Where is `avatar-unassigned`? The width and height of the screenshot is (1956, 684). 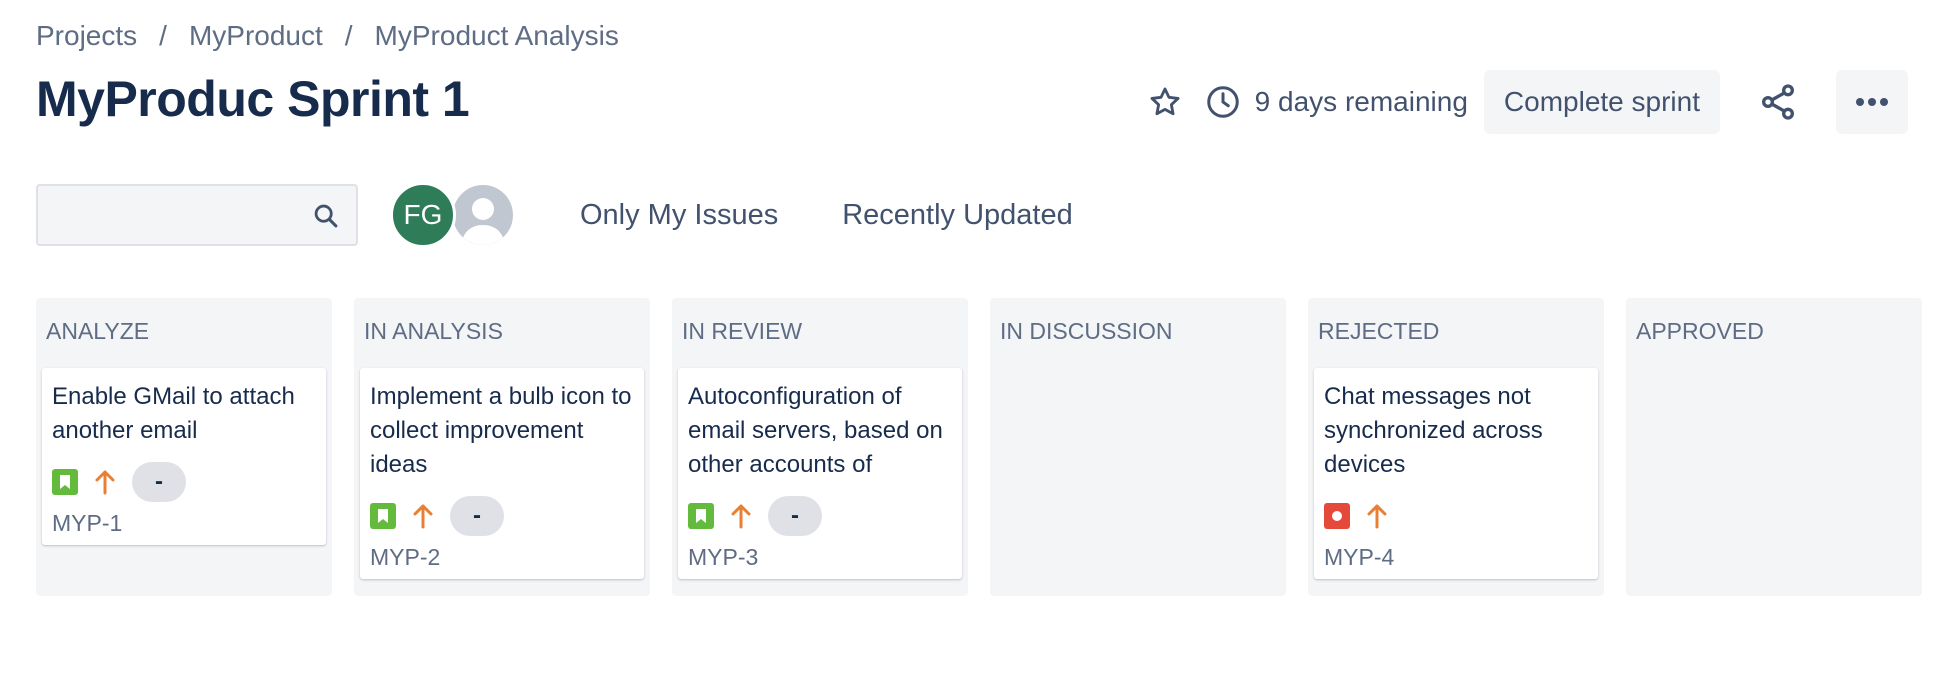 avatar-unassigned is located at coordinates (483, 215).